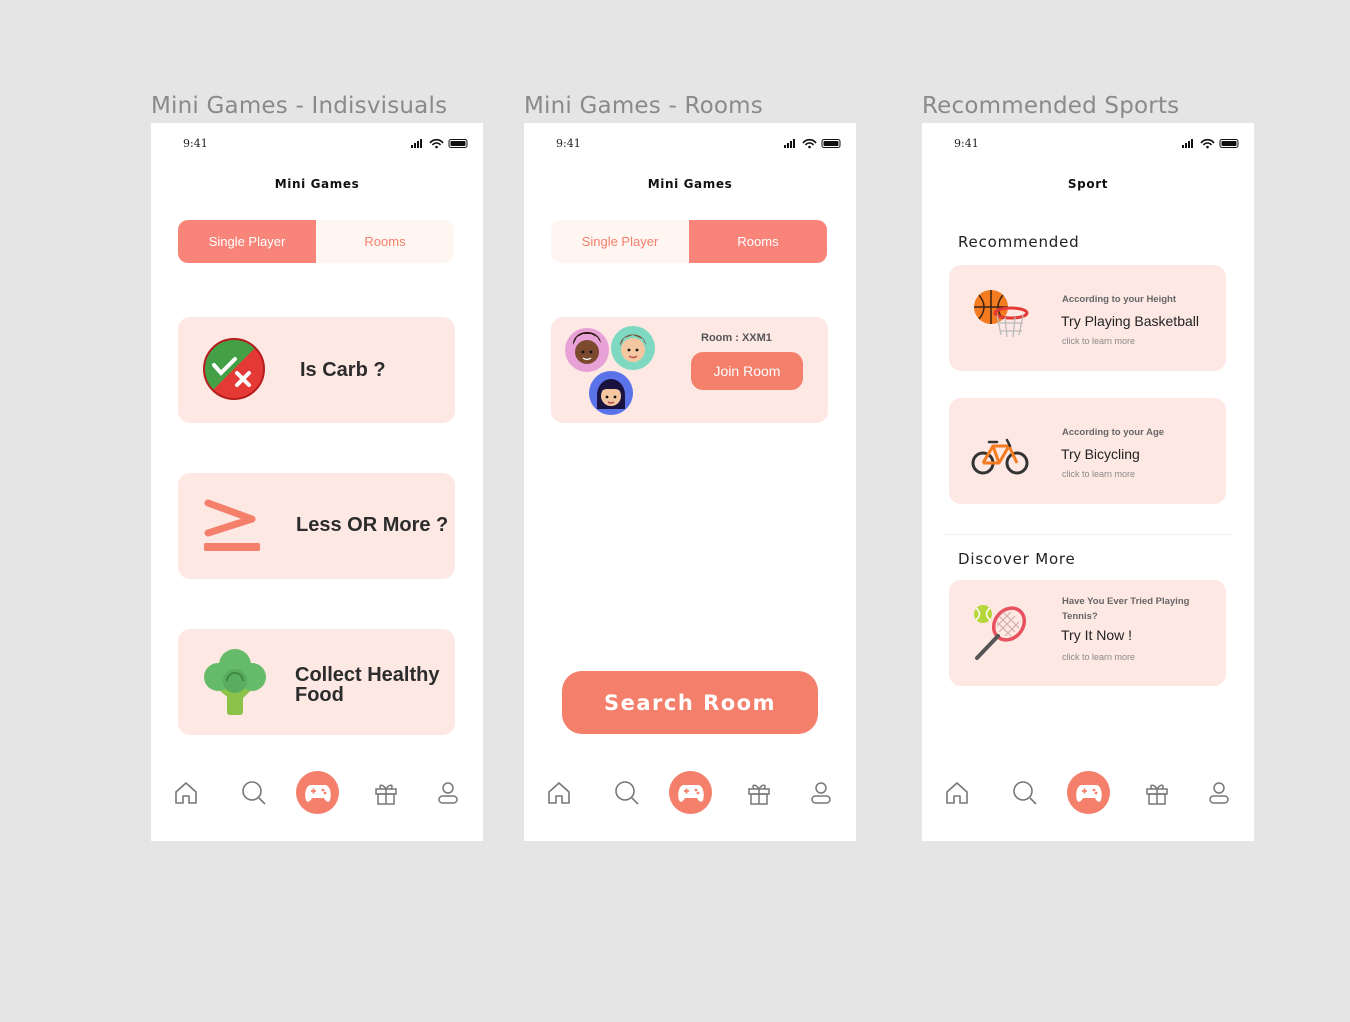 The width and height of the screenshot is (1350, 1022). Describe the element at coordinates (1001, 314) in the screenshot. I see `basketball-icon` at that location.